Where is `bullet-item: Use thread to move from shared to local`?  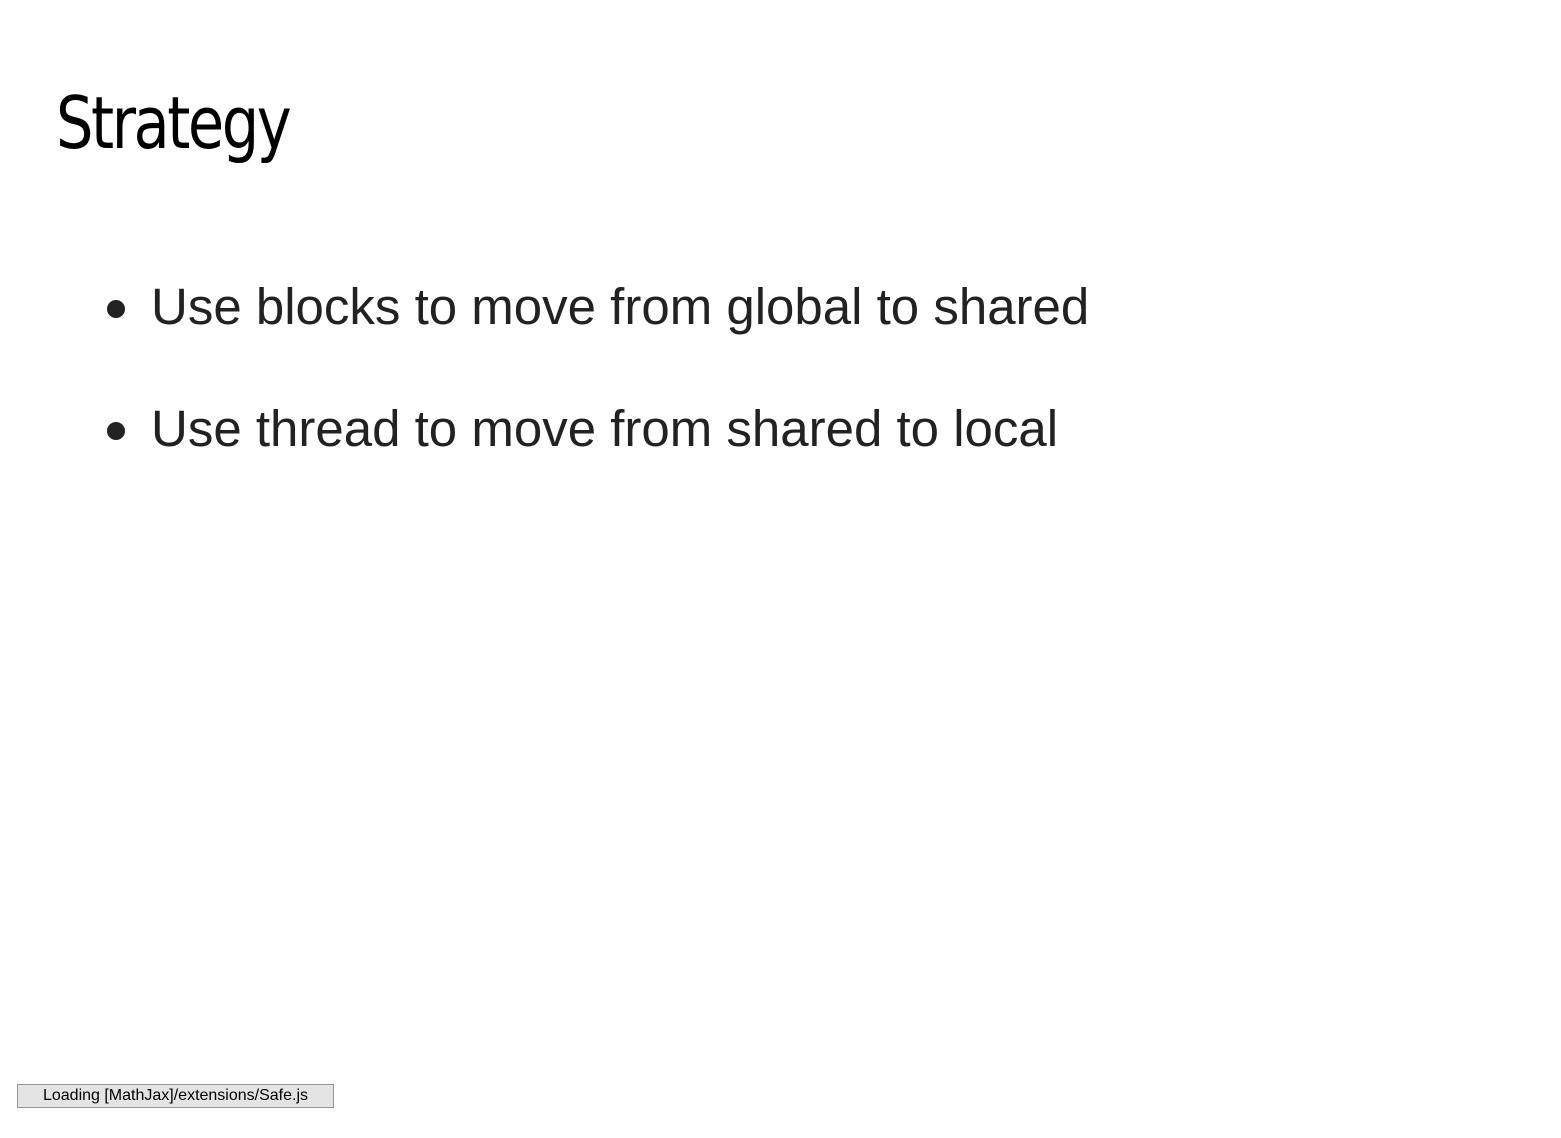 bullet-item: Use thread to move from shared to local is located at coordinates (598, 429).